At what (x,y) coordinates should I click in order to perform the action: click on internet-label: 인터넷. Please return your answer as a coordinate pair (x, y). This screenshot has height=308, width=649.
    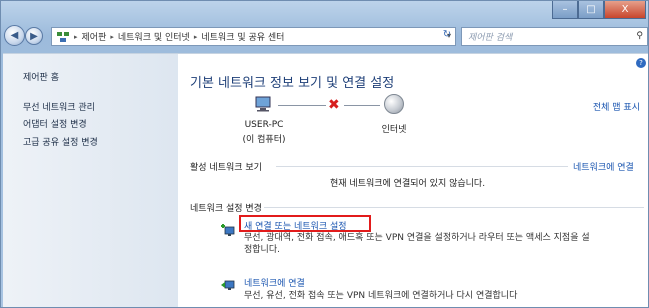
    Looking at the image, I should click on (394, 130).